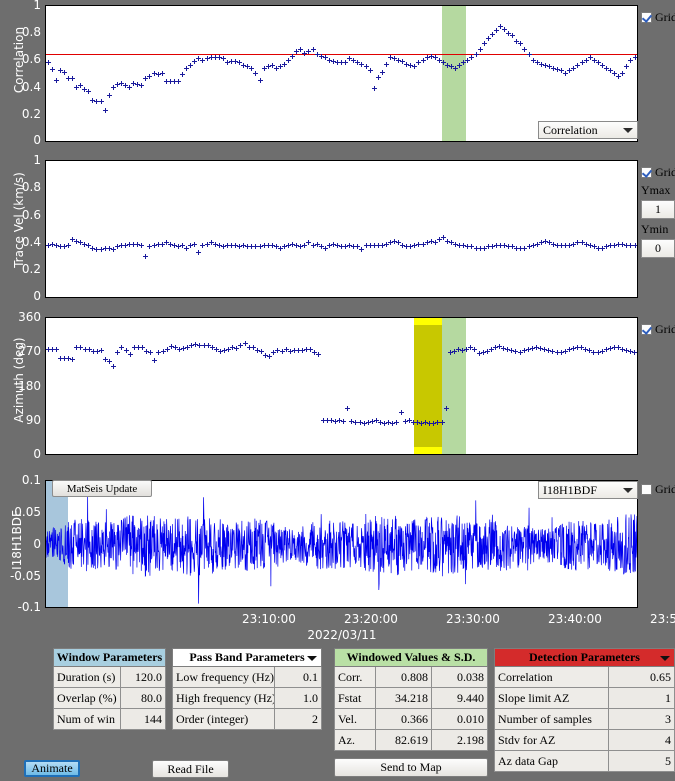  I want to click on window-param-value-2: 144, so click(143, 719).